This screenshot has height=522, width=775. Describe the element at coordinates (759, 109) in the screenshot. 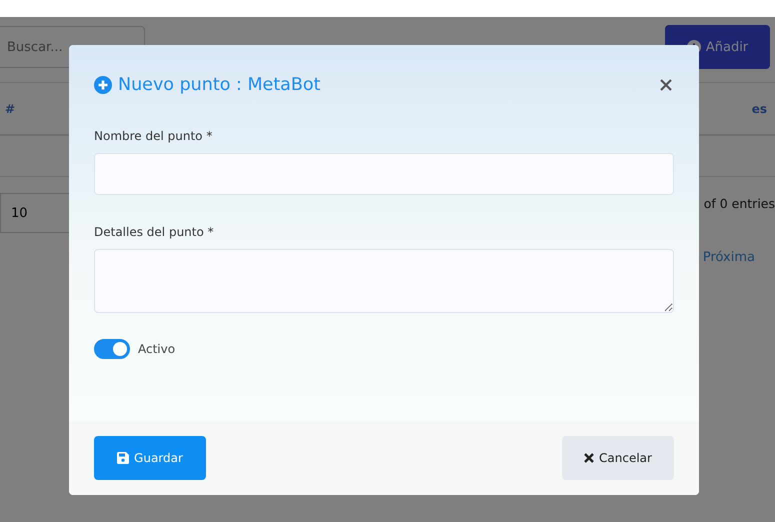

I see `column-header: es` at that location.